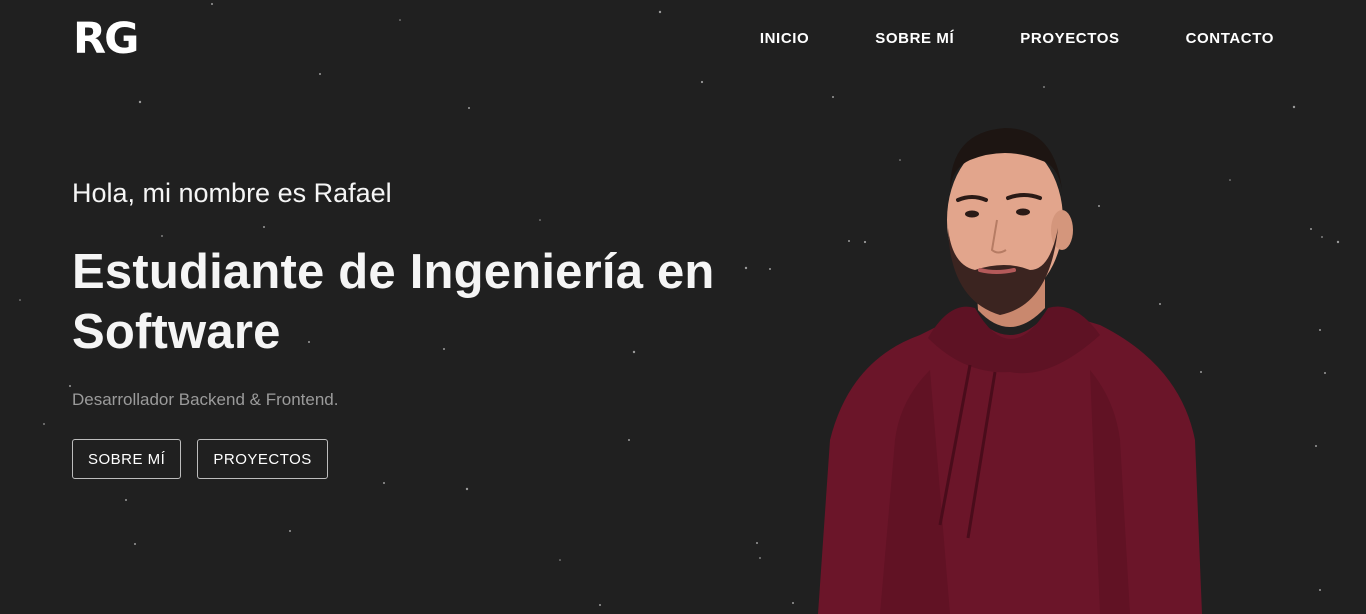 The image size is (1366, 614). What do you see at coordinates (176, 332) in the screenshot?
I see `headline-line-2: Software` at bounding box center [176, 332].